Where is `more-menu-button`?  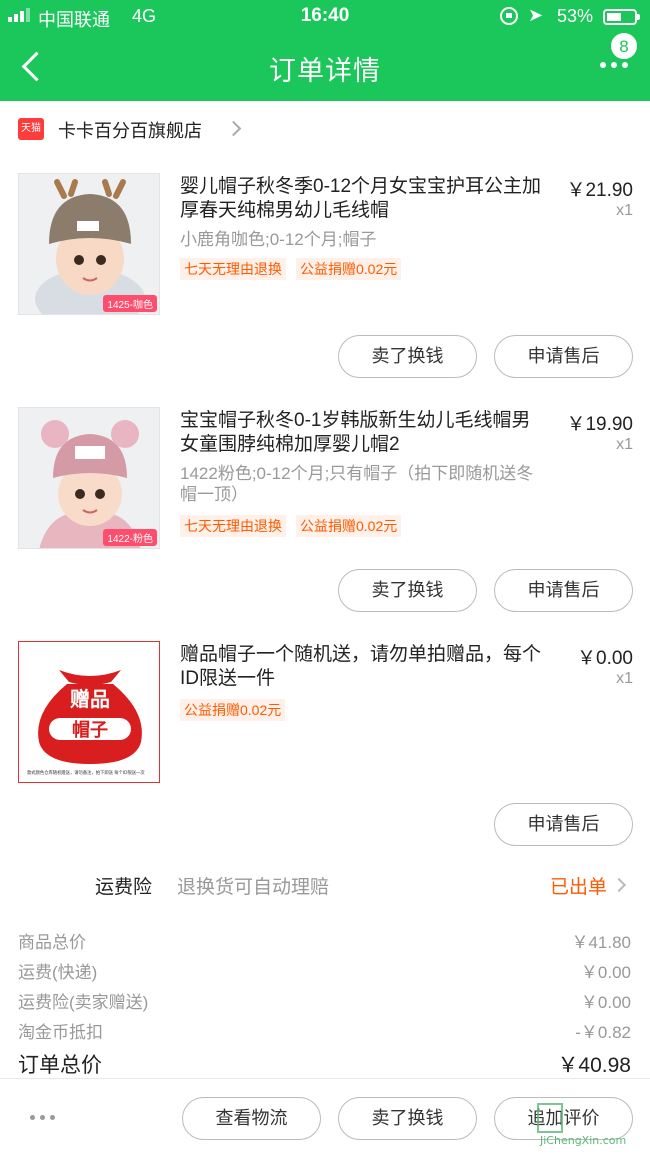
more-menu-button is located at coordinates (614, 65).